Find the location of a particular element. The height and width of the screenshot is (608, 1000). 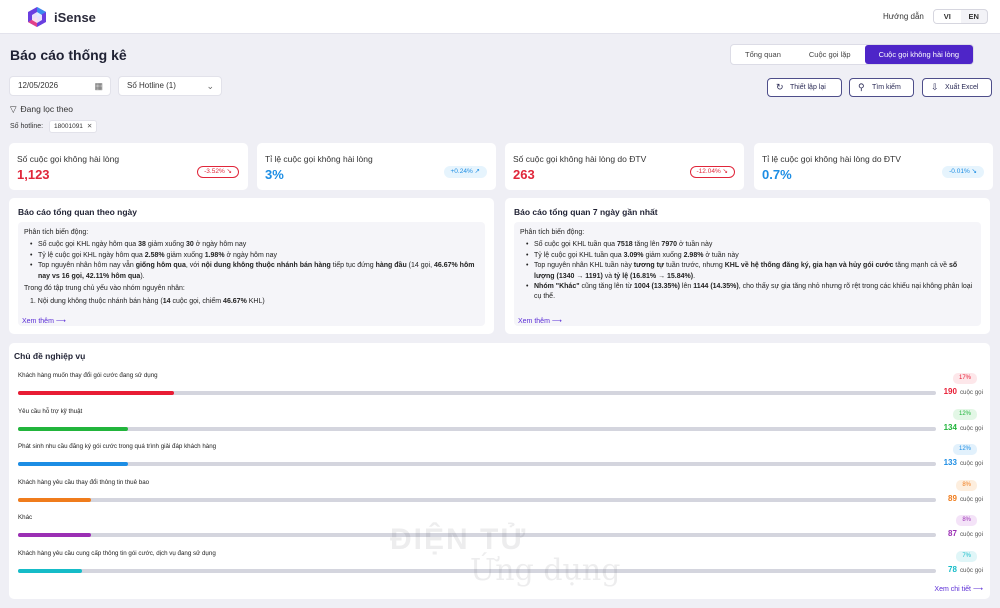

search-label: Tìm kiếm is located at coordinates (886, 87).